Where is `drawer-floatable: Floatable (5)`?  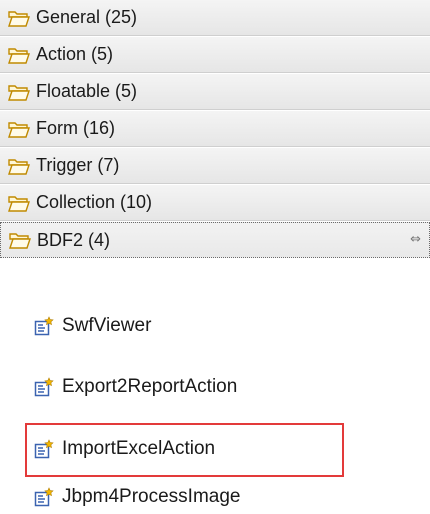
drawer-floatable: Floatable (5) is located at coordinates (215, 92).